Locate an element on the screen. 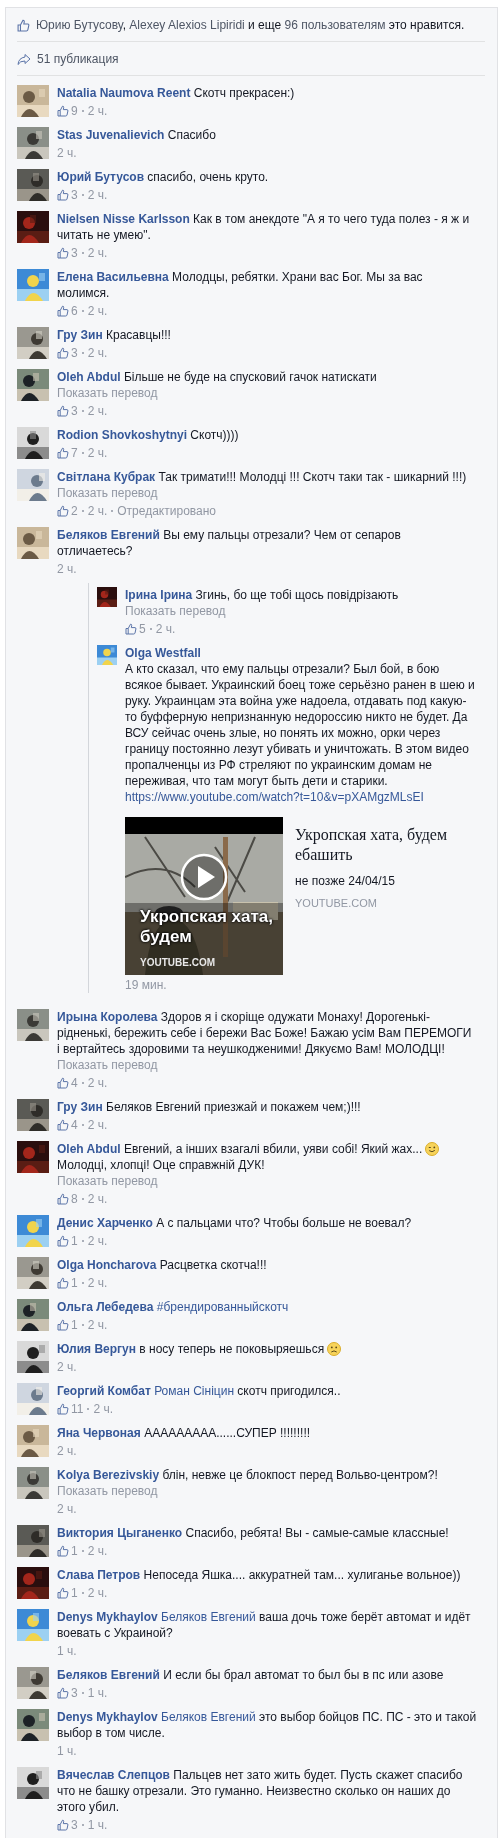  author-link: Юрий Бутусов is located at coordinates (100, 177).